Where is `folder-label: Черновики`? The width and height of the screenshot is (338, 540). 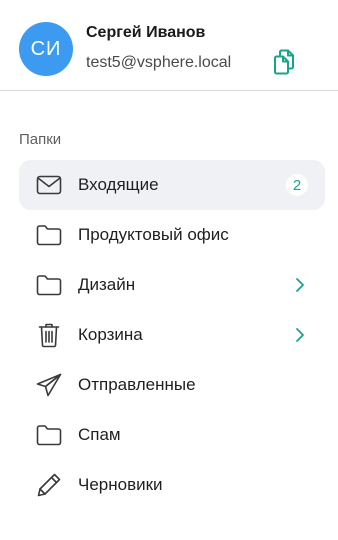
folder-label: Черновики is located at coordinates (120, 484).